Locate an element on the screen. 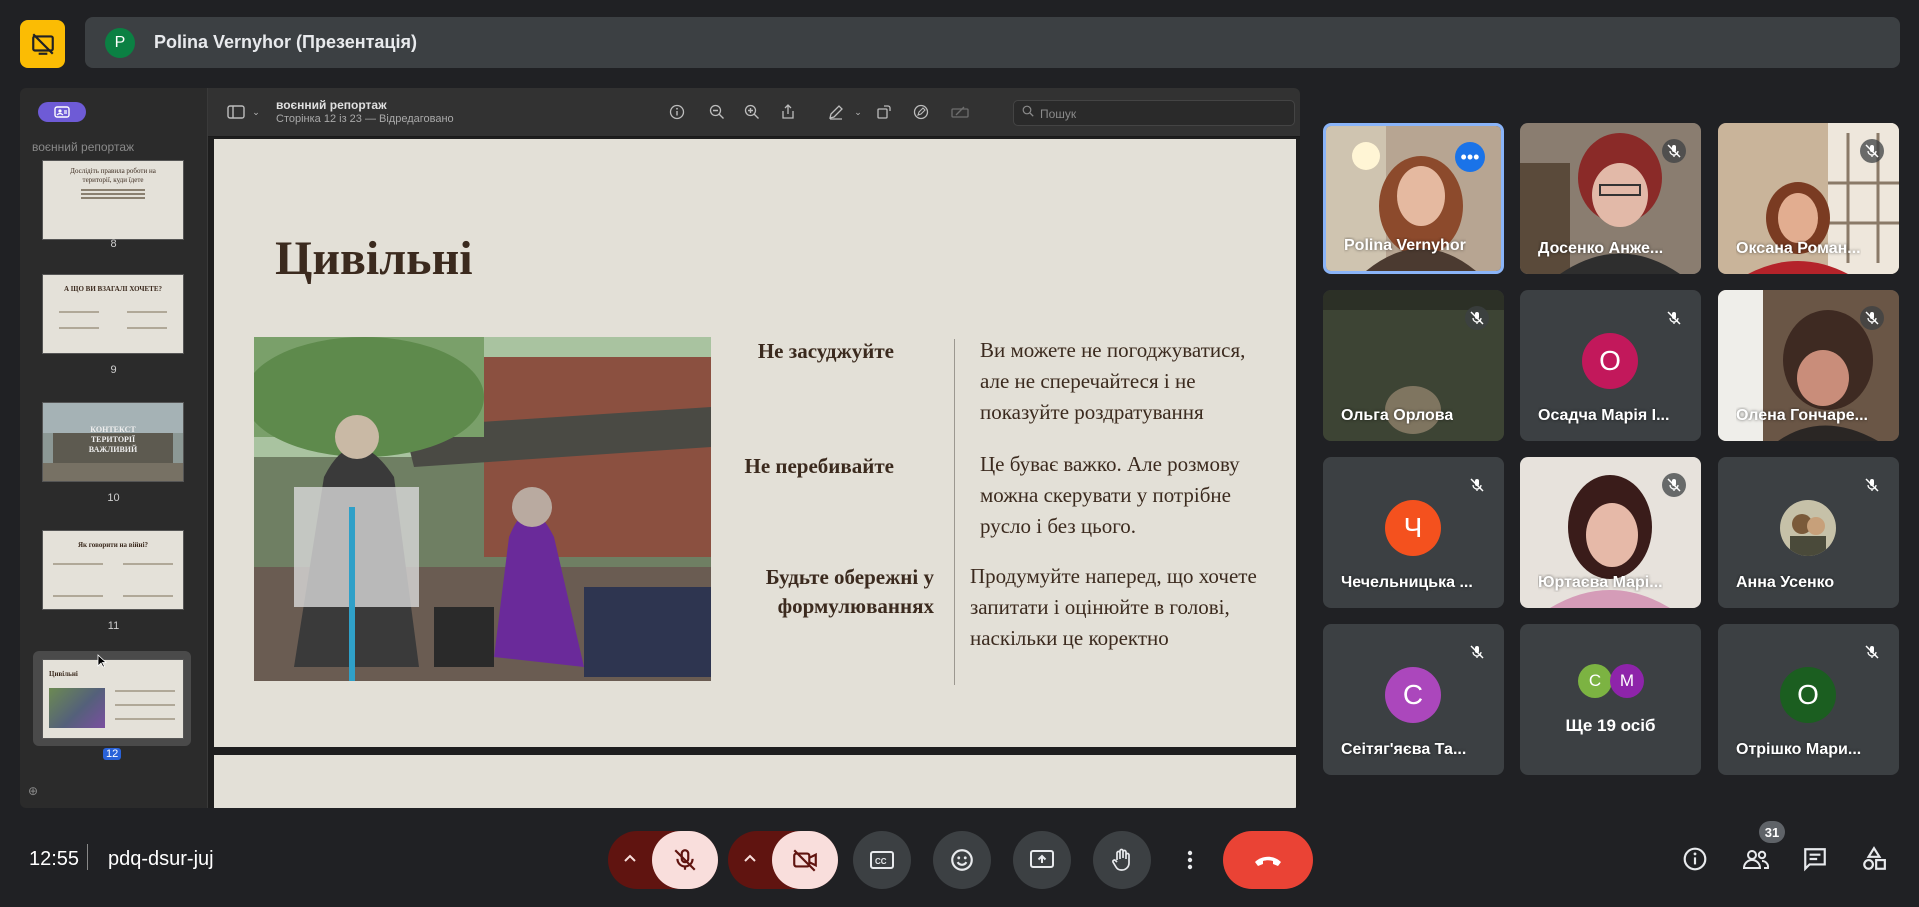 The height and width of the screenshot is (907, 1919). turn-on-camera-button is located at coordinates (805, 860).